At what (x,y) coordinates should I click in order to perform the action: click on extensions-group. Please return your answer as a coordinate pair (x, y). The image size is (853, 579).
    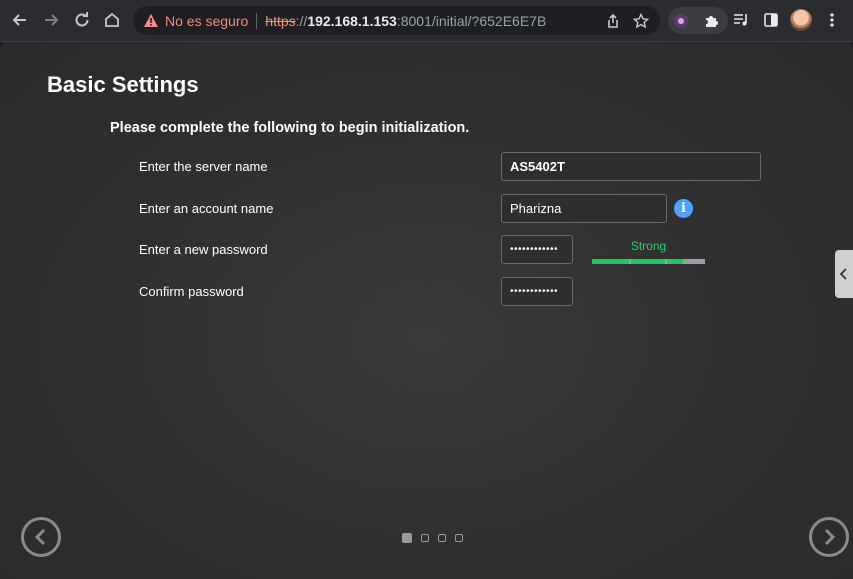
    Looking at the image, I should click on (698, 20).